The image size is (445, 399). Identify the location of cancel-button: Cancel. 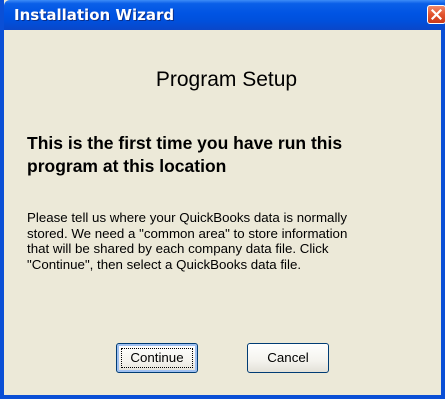
(288, 358).